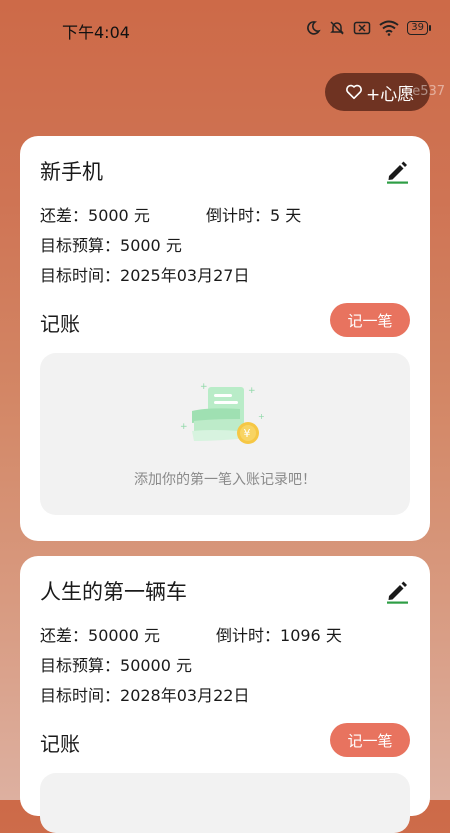 This screenshot has width=450, height=833. I want to click on date-row: 目标时间：2025年03月27日, so click(144, 274).